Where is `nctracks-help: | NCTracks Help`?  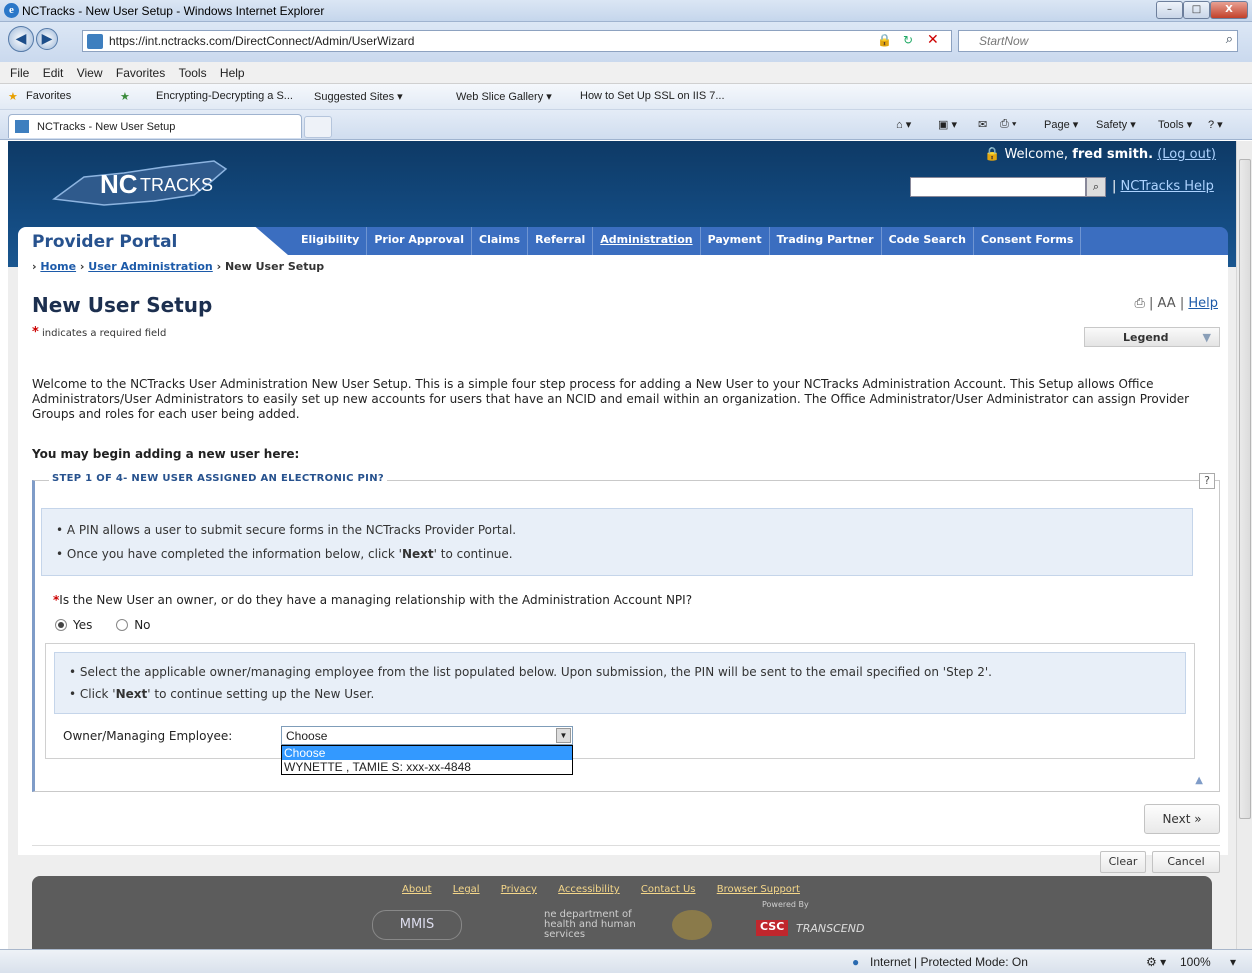
nctracks-help: | NCTracks Help is located at coordinates (1163, 186).